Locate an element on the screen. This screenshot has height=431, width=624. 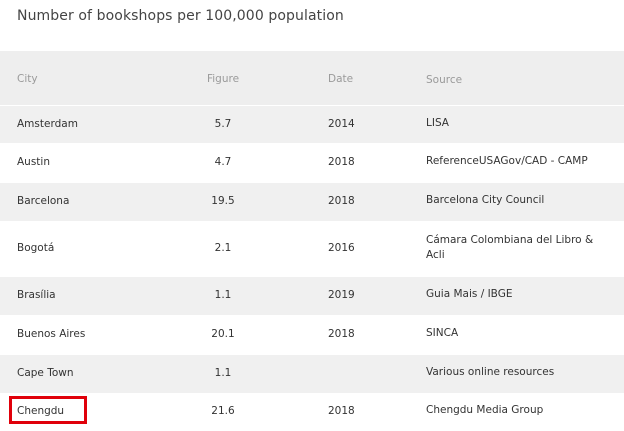
cell-date: 2014 is located at coordinates (341, 124).